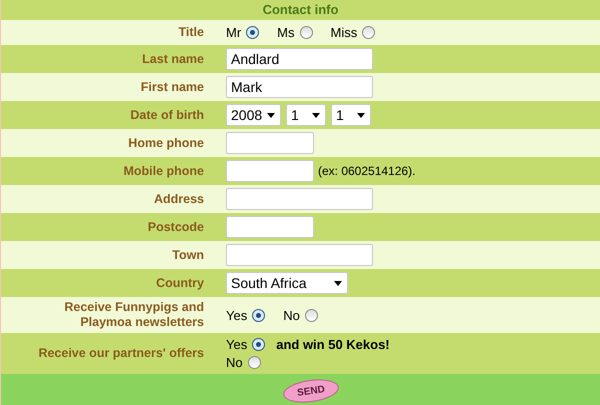  Describe the element at coordinates (172, 87) in the screenshot. I see `field-label: First name` at that location.